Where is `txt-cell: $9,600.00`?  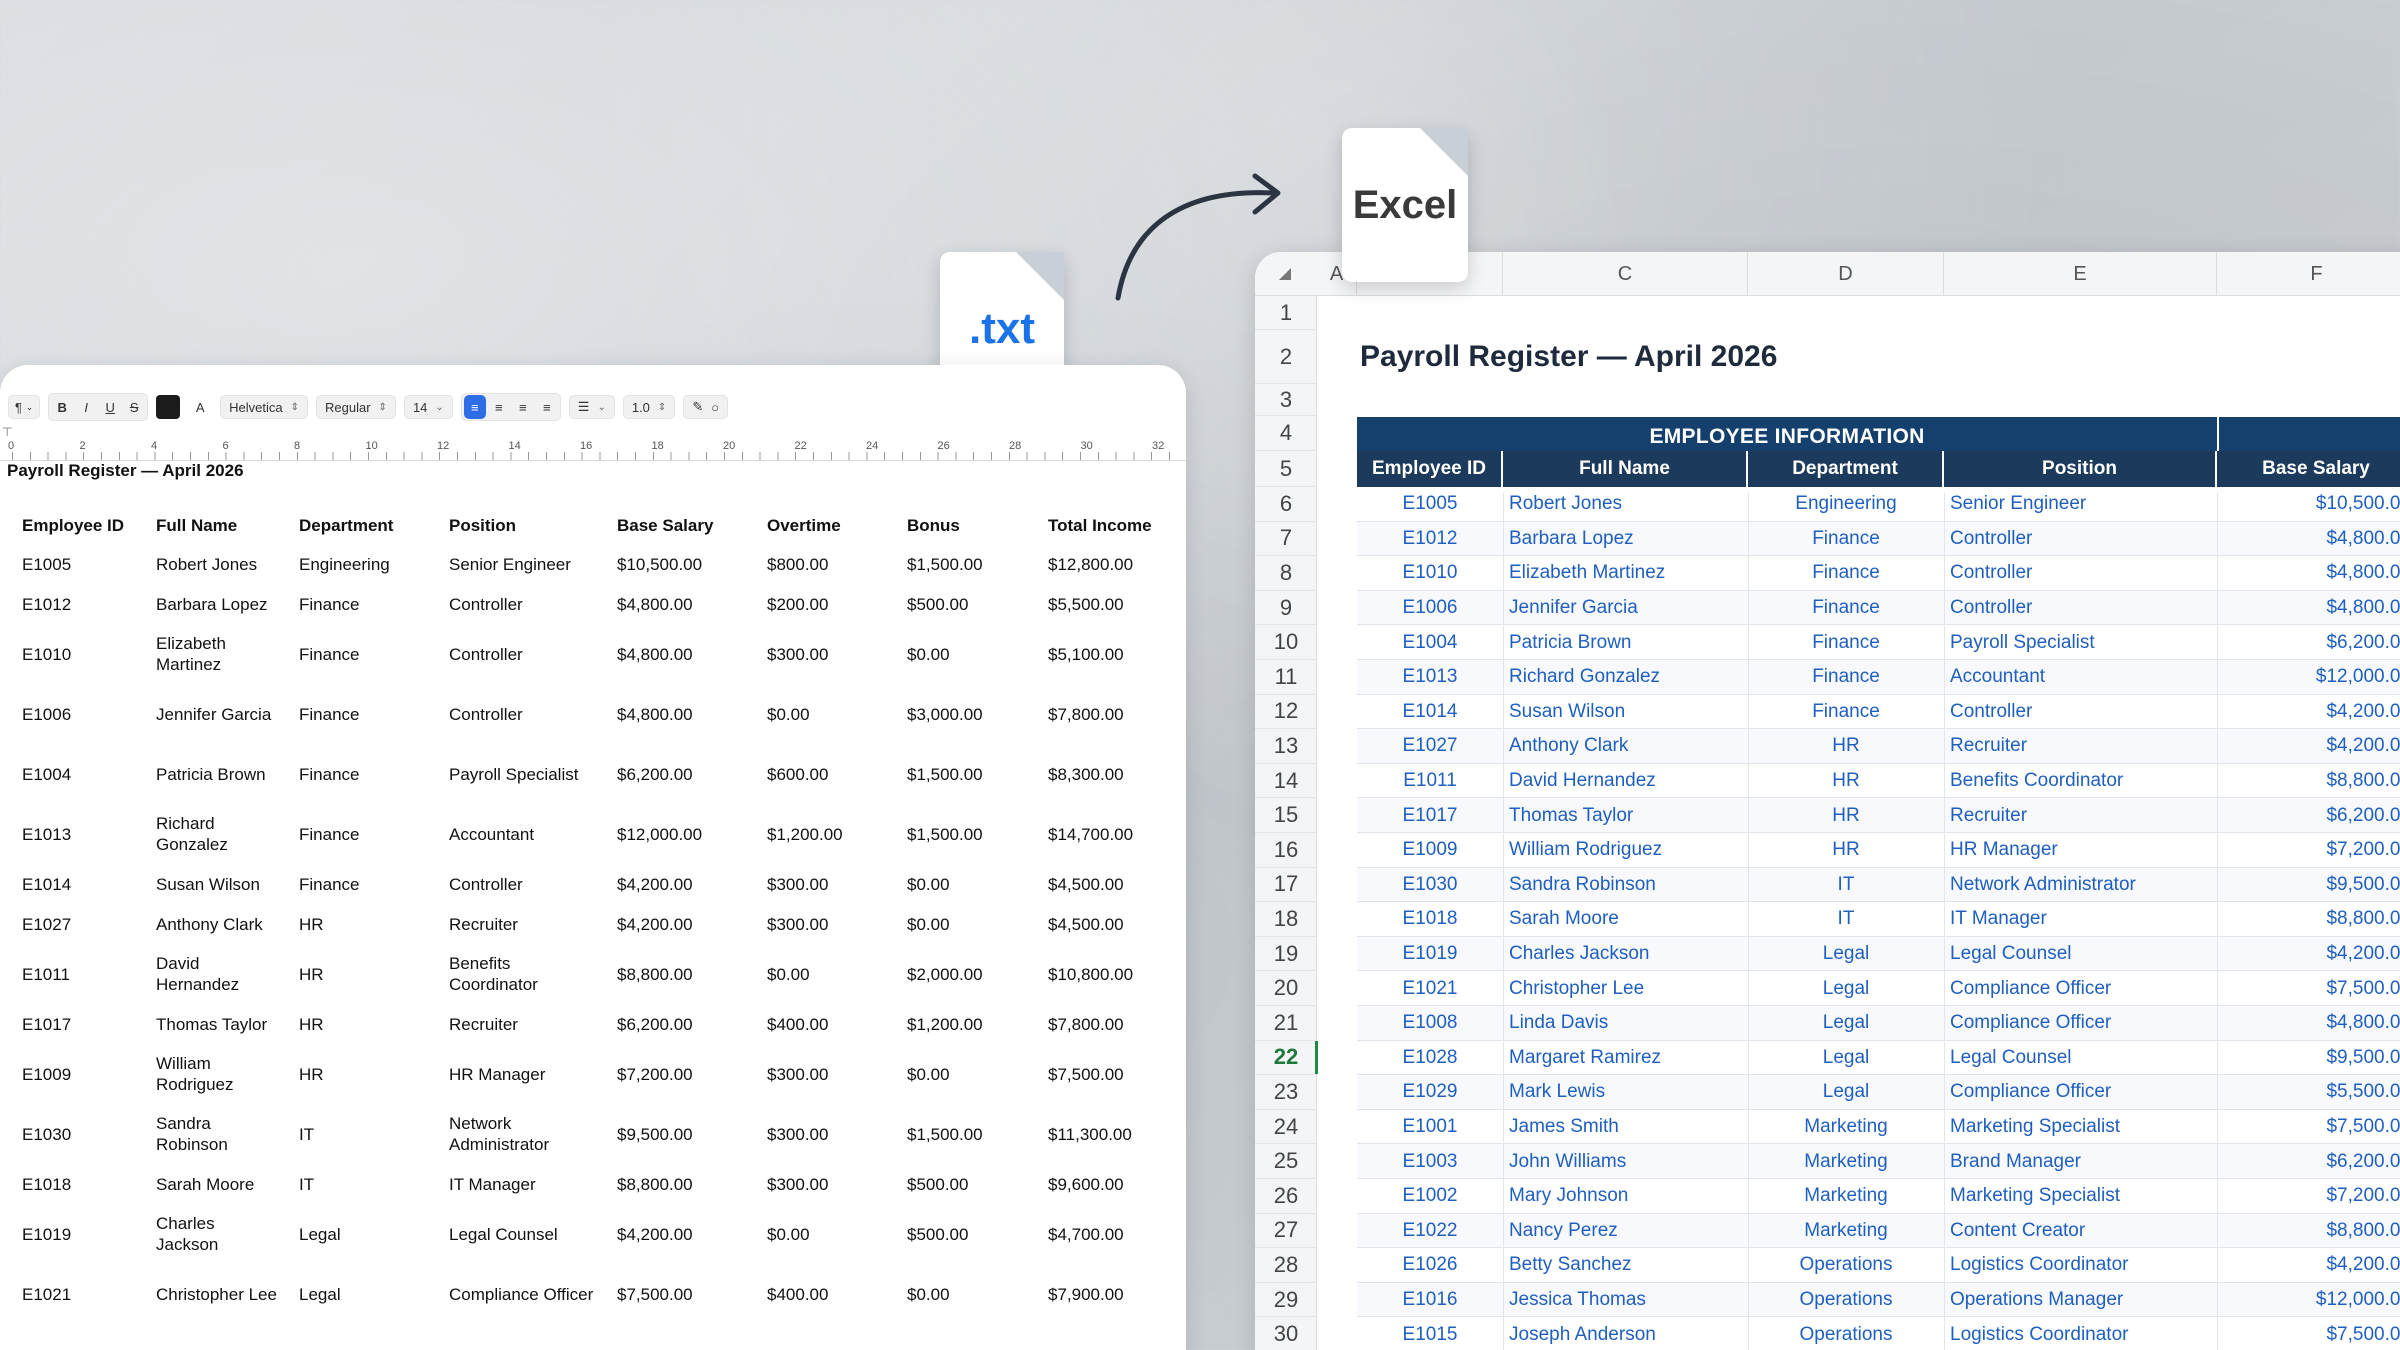
txt-cell: $9,600.00 is located at coordinates (1103, 1184).